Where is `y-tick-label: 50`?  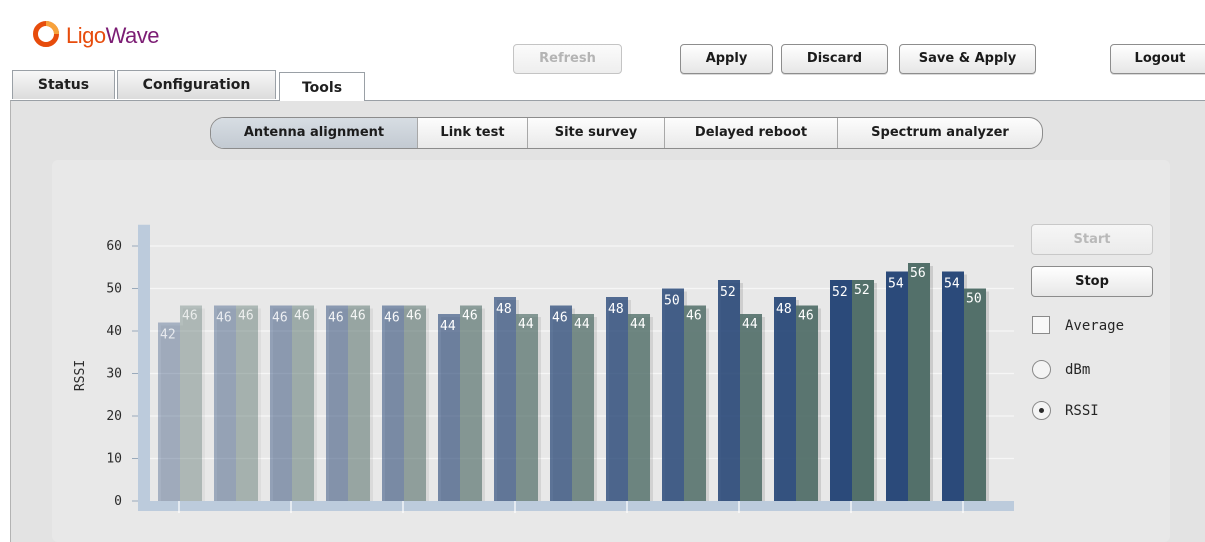
y-tick-label: 50 is located at coordinates (114, 289).